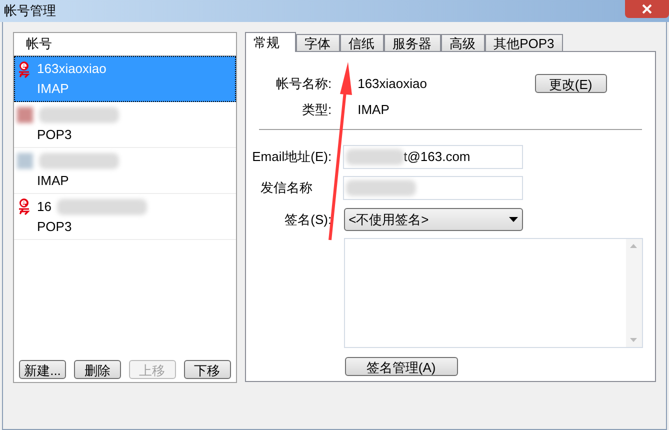 The width and height of the screenshot is (669, 430). What do you see at coordinates (30, 11) in the screenshot?
I see `window-title: 帐号管理` at bounding box center [30, 11].